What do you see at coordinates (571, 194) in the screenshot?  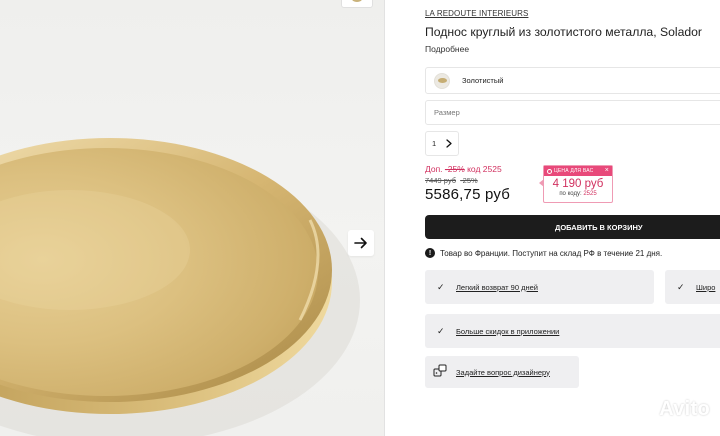 I see `badge-code-label: по коду:` at bounding box center [571, 194].